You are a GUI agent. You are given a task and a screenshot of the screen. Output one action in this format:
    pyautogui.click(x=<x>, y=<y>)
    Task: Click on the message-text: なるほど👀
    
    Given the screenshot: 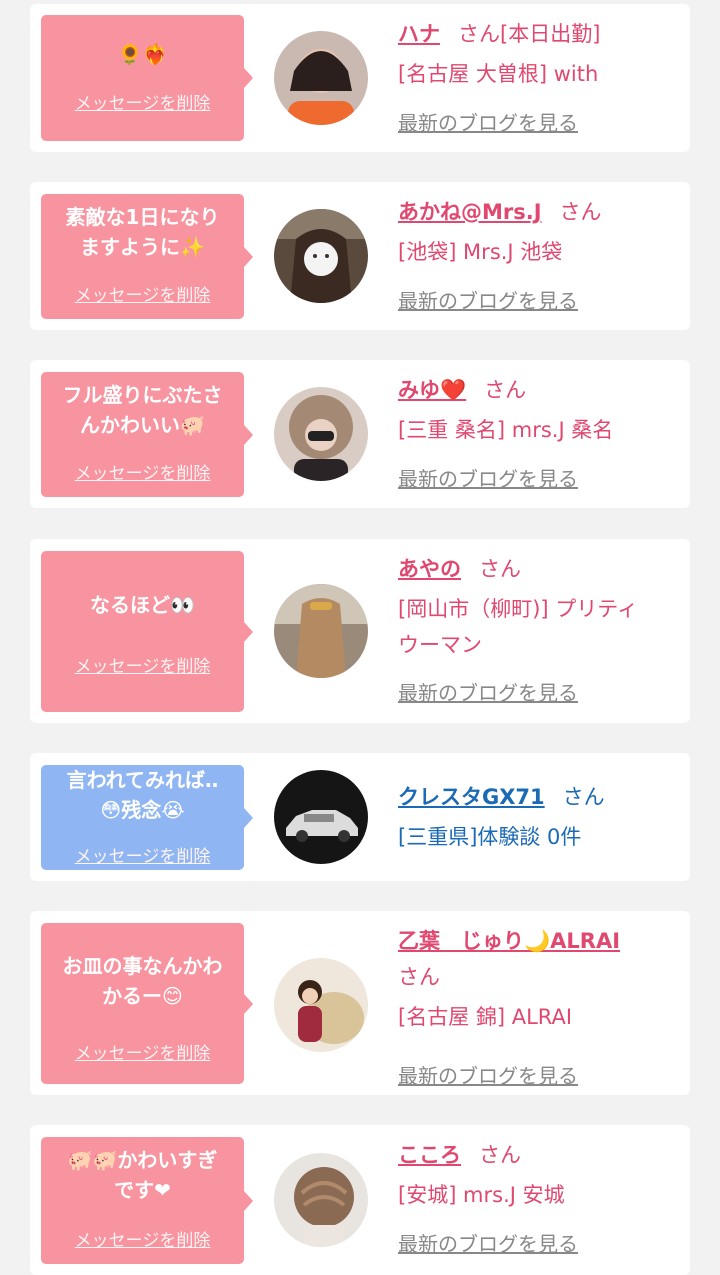 What is the action you would take?
    pyautogui.click(x=142, y=605)
    